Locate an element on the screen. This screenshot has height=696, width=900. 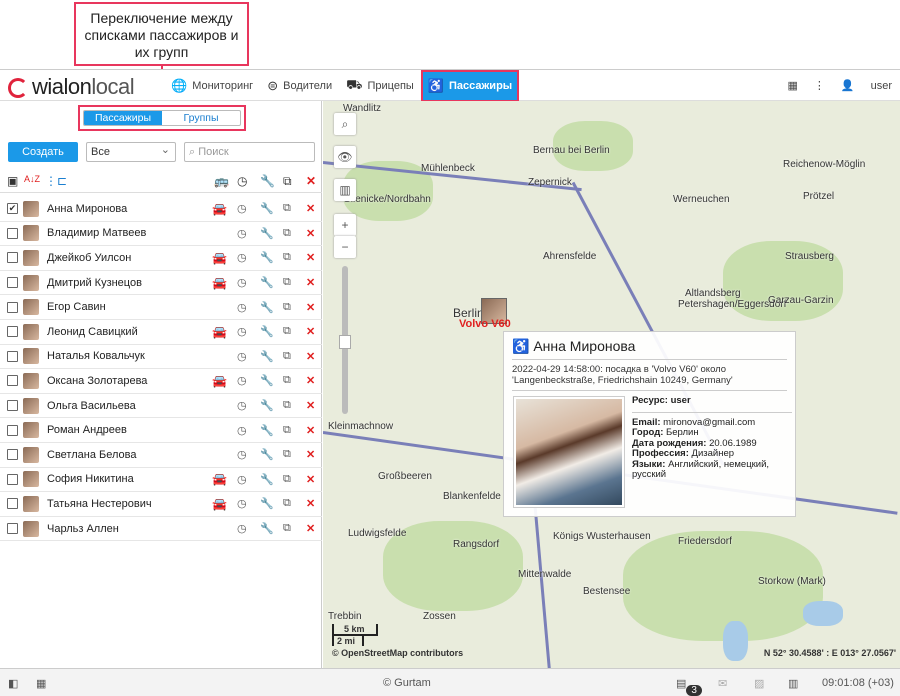
panel-toggle-icon: ◧ is located at coordinates (13, 683).